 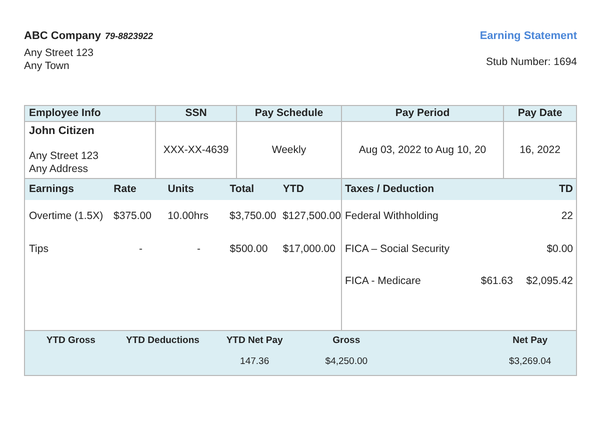 What do you see at coordinates (90, 113) in the screenshot?
I see `column-header: Employee Info` at bounding box center [90, 113].